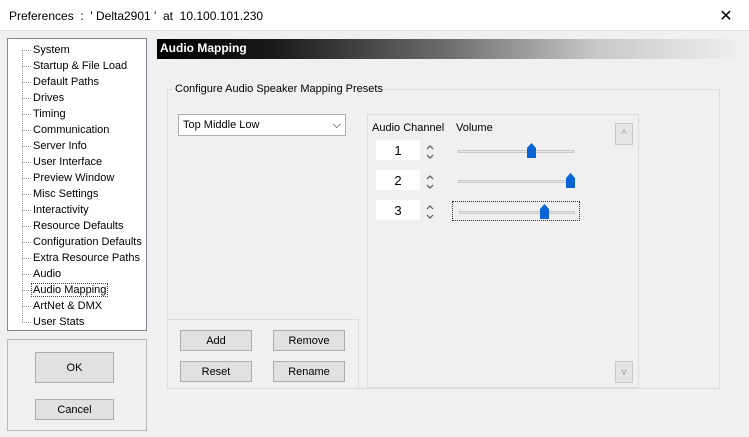  What do you see at coordinates (68, 162) in the screenshot?
I see `tree-item-label: User Interface` at bounding box center [68, 162].